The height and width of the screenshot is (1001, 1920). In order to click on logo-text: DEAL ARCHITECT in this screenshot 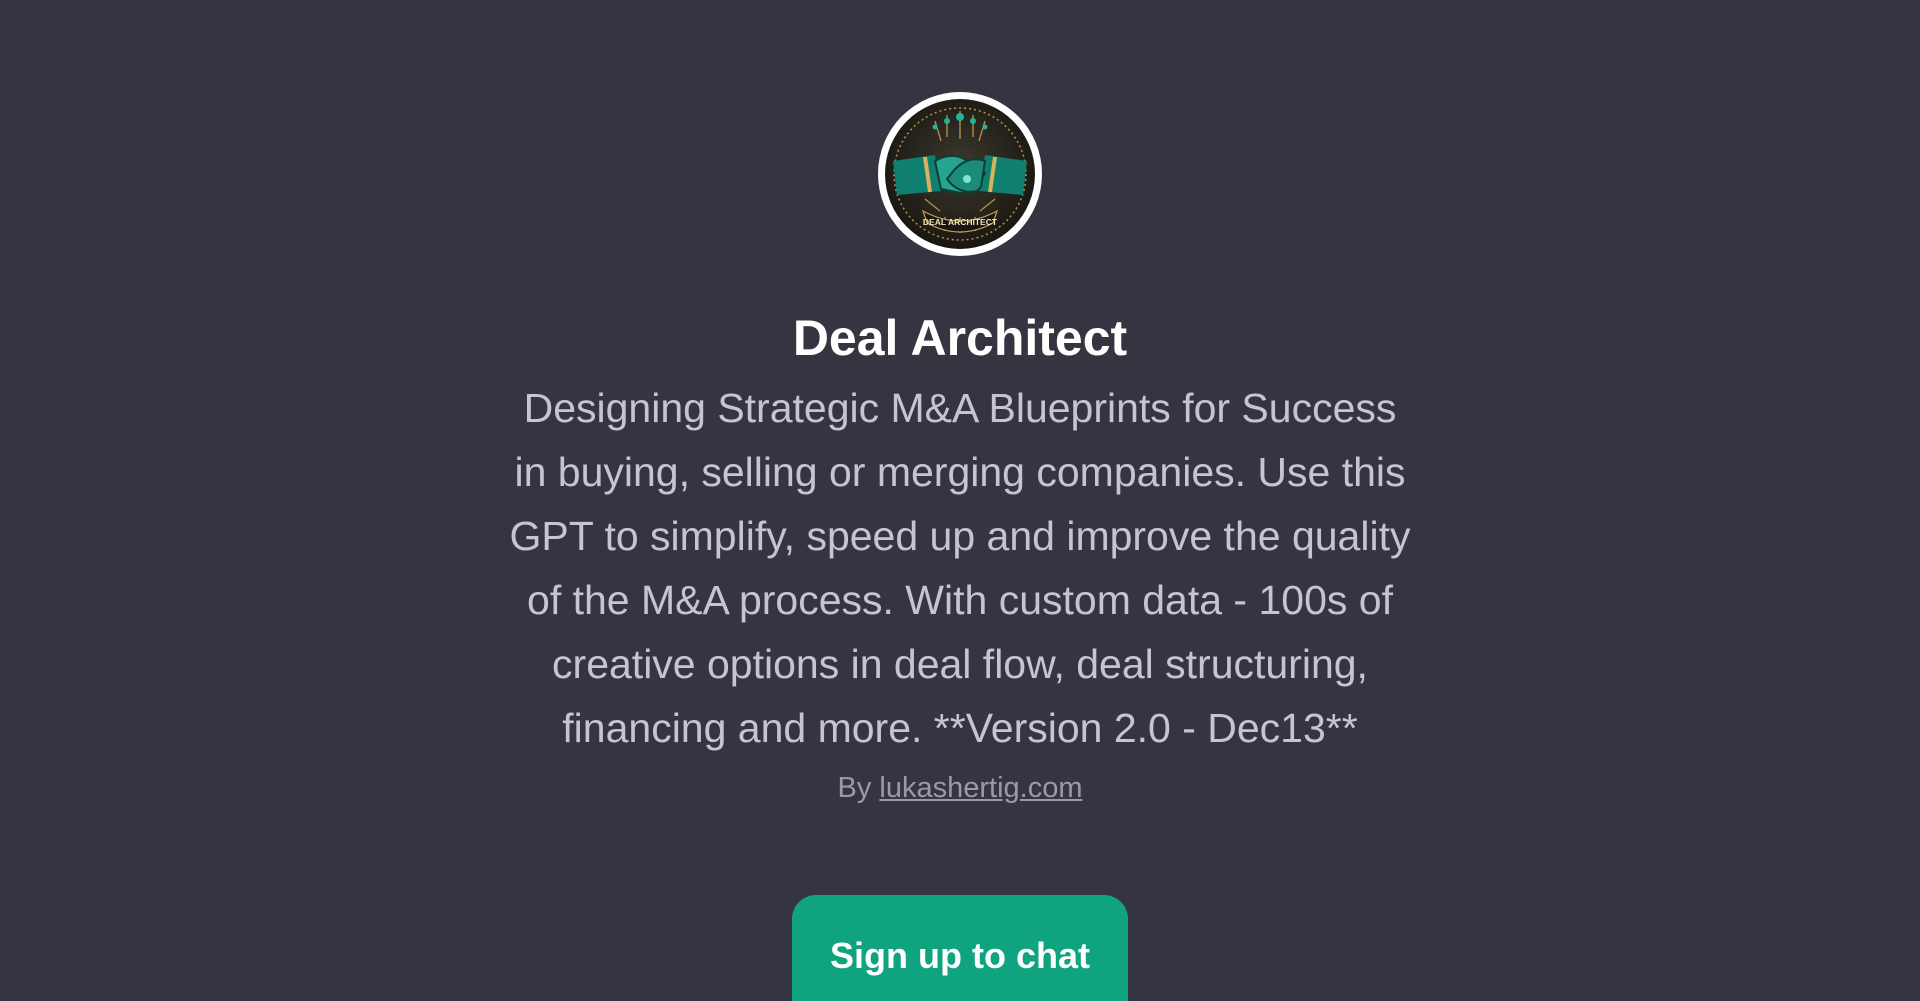, I will do `click(960, 222)`.